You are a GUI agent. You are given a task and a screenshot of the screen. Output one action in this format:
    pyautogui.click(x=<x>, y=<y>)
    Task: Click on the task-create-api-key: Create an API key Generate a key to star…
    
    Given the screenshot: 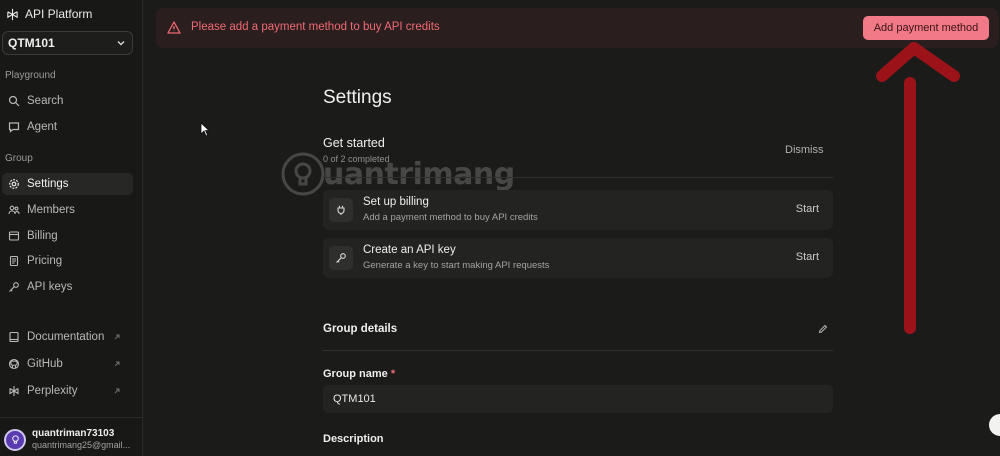 What is the action you would take?
    pyautogui.click(x=578, y=258)
    